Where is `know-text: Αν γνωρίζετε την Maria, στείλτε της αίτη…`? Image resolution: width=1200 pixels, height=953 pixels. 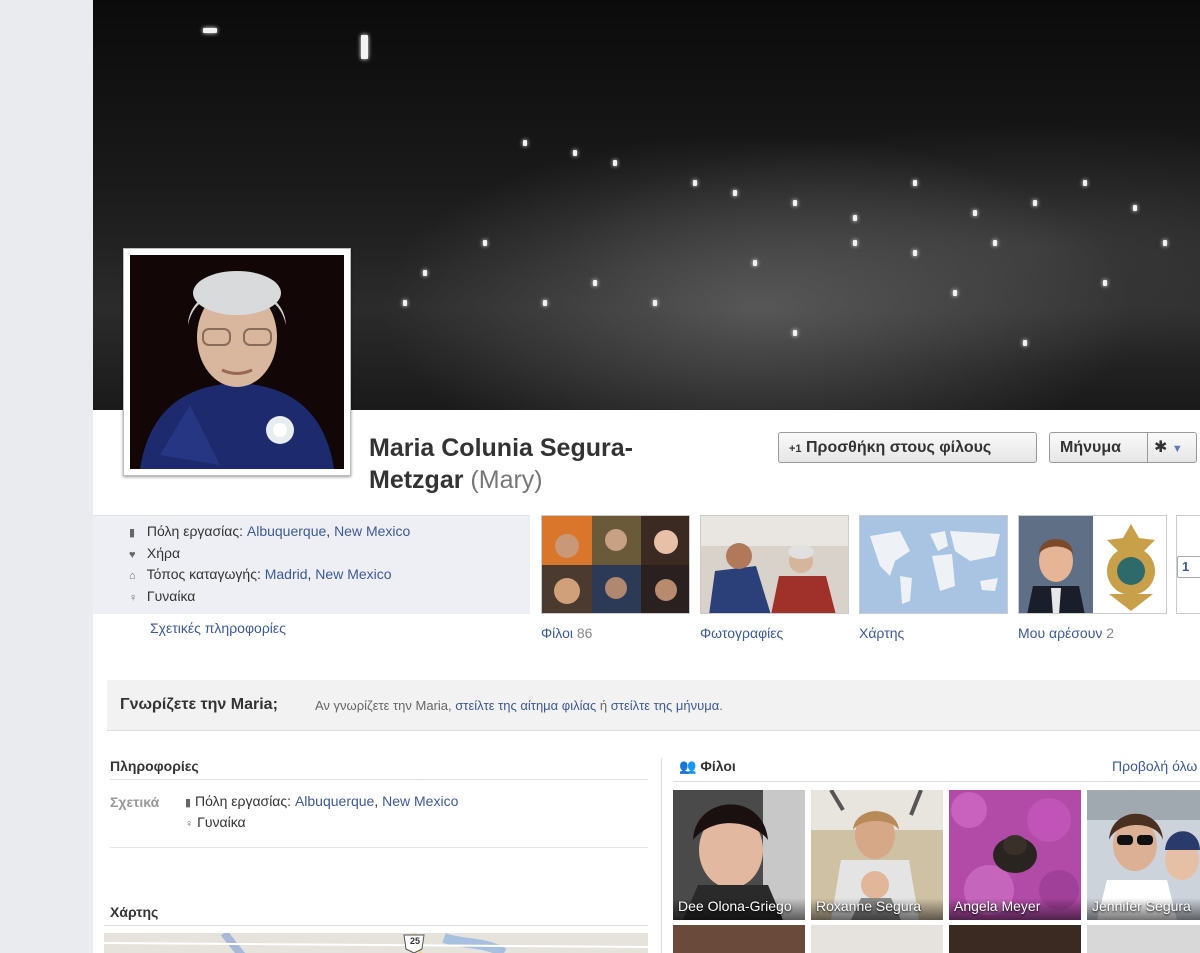
know-text: Αν γνωρίζετε την Maria, στείλτε της αίτη… is located at coordinates (519, 705).